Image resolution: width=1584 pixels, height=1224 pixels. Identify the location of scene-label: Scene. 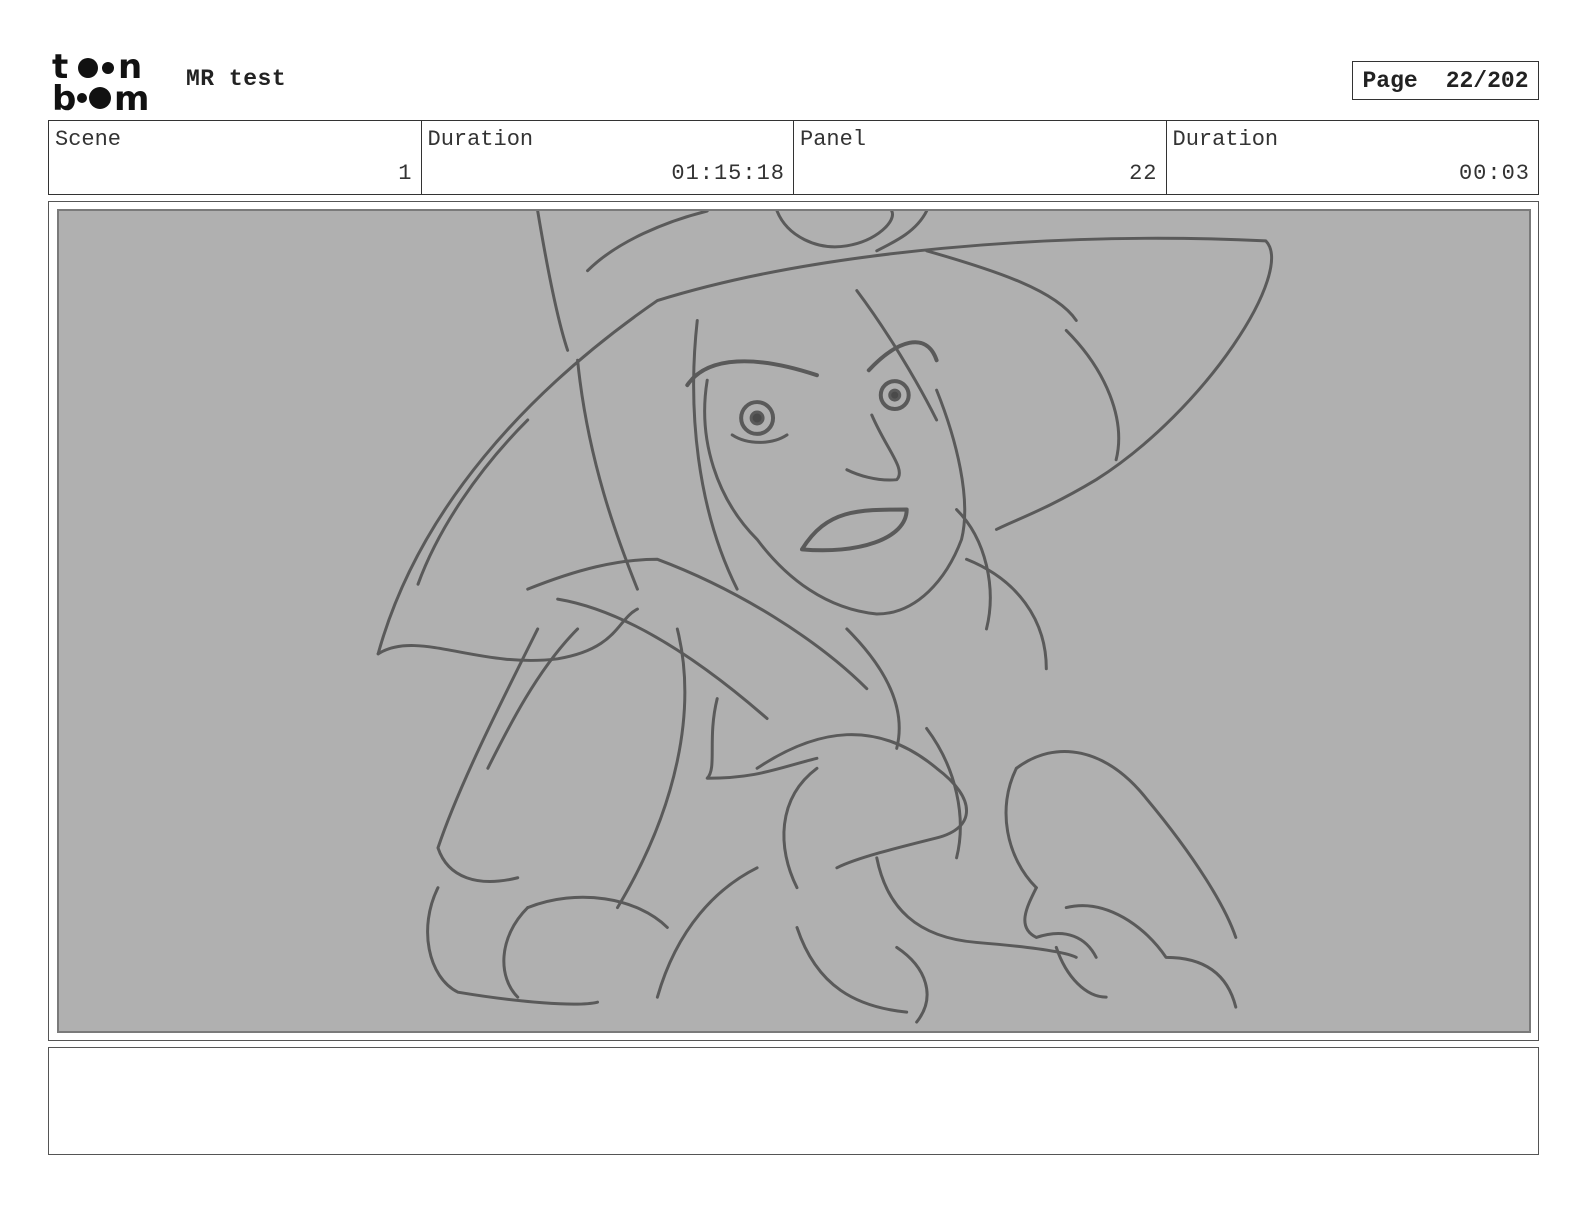
(88, 139).